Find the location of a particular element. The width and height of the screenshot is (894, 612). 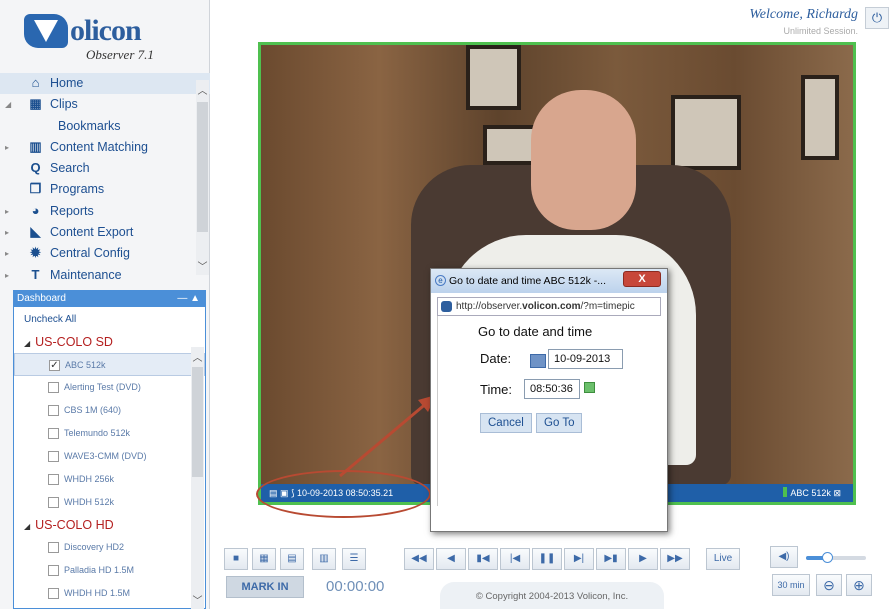

nav-item-reports: ▸ ◕ Reports is located at coordinates (105, 211).